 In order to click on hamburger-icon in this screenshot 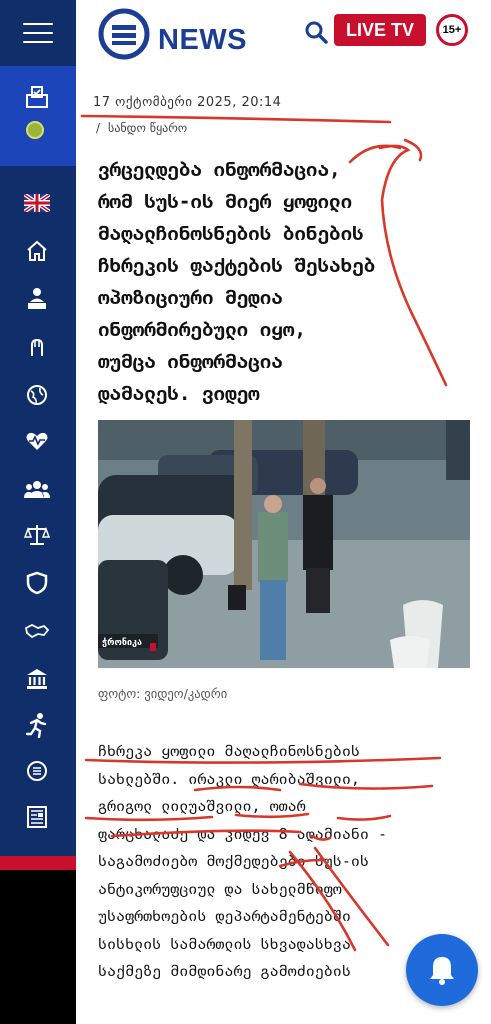, I will do `click(38, 33)`.